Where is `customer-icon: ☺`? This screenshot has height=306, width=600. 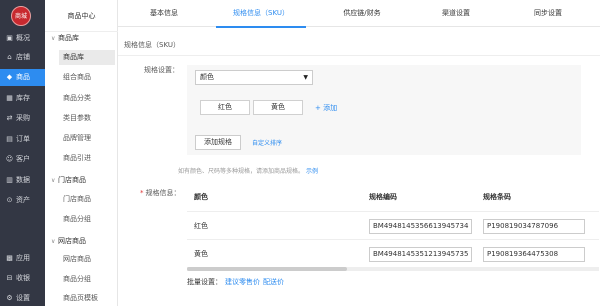
customer-icon: ☺ is located at coordinates (9, 159).